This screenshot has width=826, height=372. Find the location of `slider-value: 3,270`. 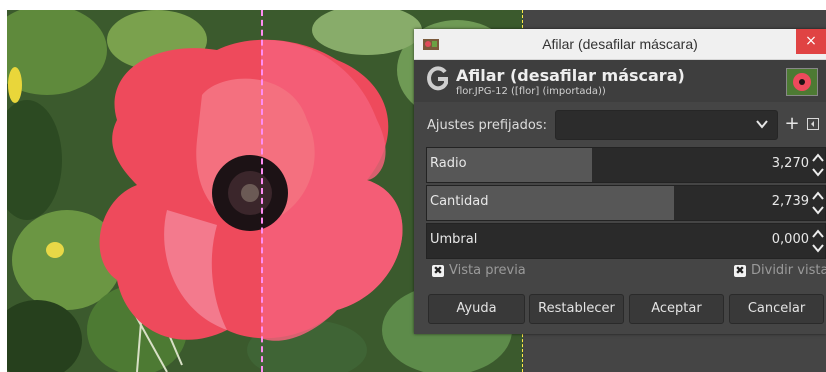

slider-value: 3,270 is located at coordinates (790, 163).